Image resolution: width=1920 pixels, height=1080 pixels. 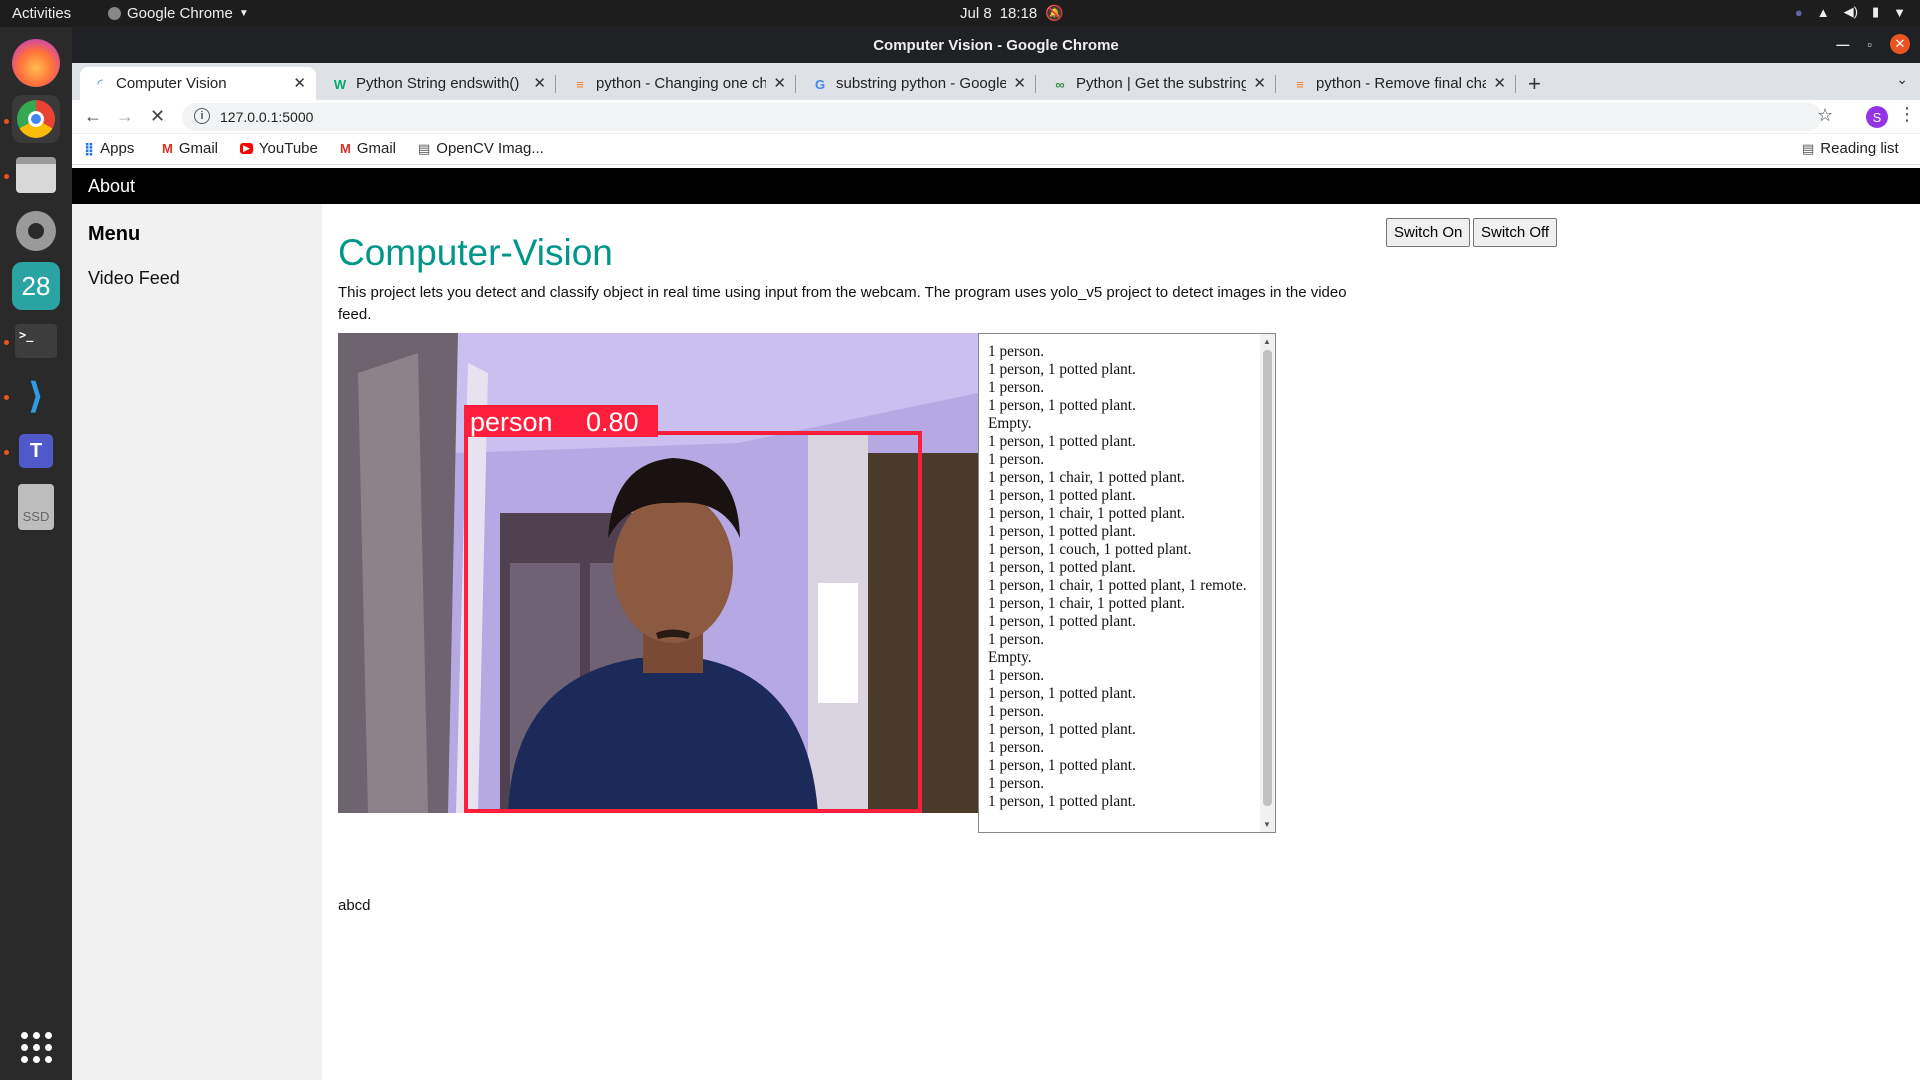 What do you see at coordinates (36, 396) in the screenshot?
I see `vscode-icon: ⟩` at bounding box center [36, 396].